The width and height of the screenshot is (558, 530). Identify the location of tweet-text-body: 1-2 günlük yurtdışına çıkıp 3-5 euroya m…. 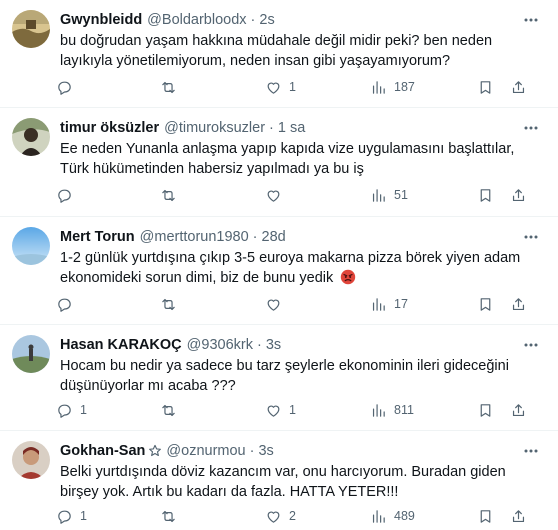
(290, 268).